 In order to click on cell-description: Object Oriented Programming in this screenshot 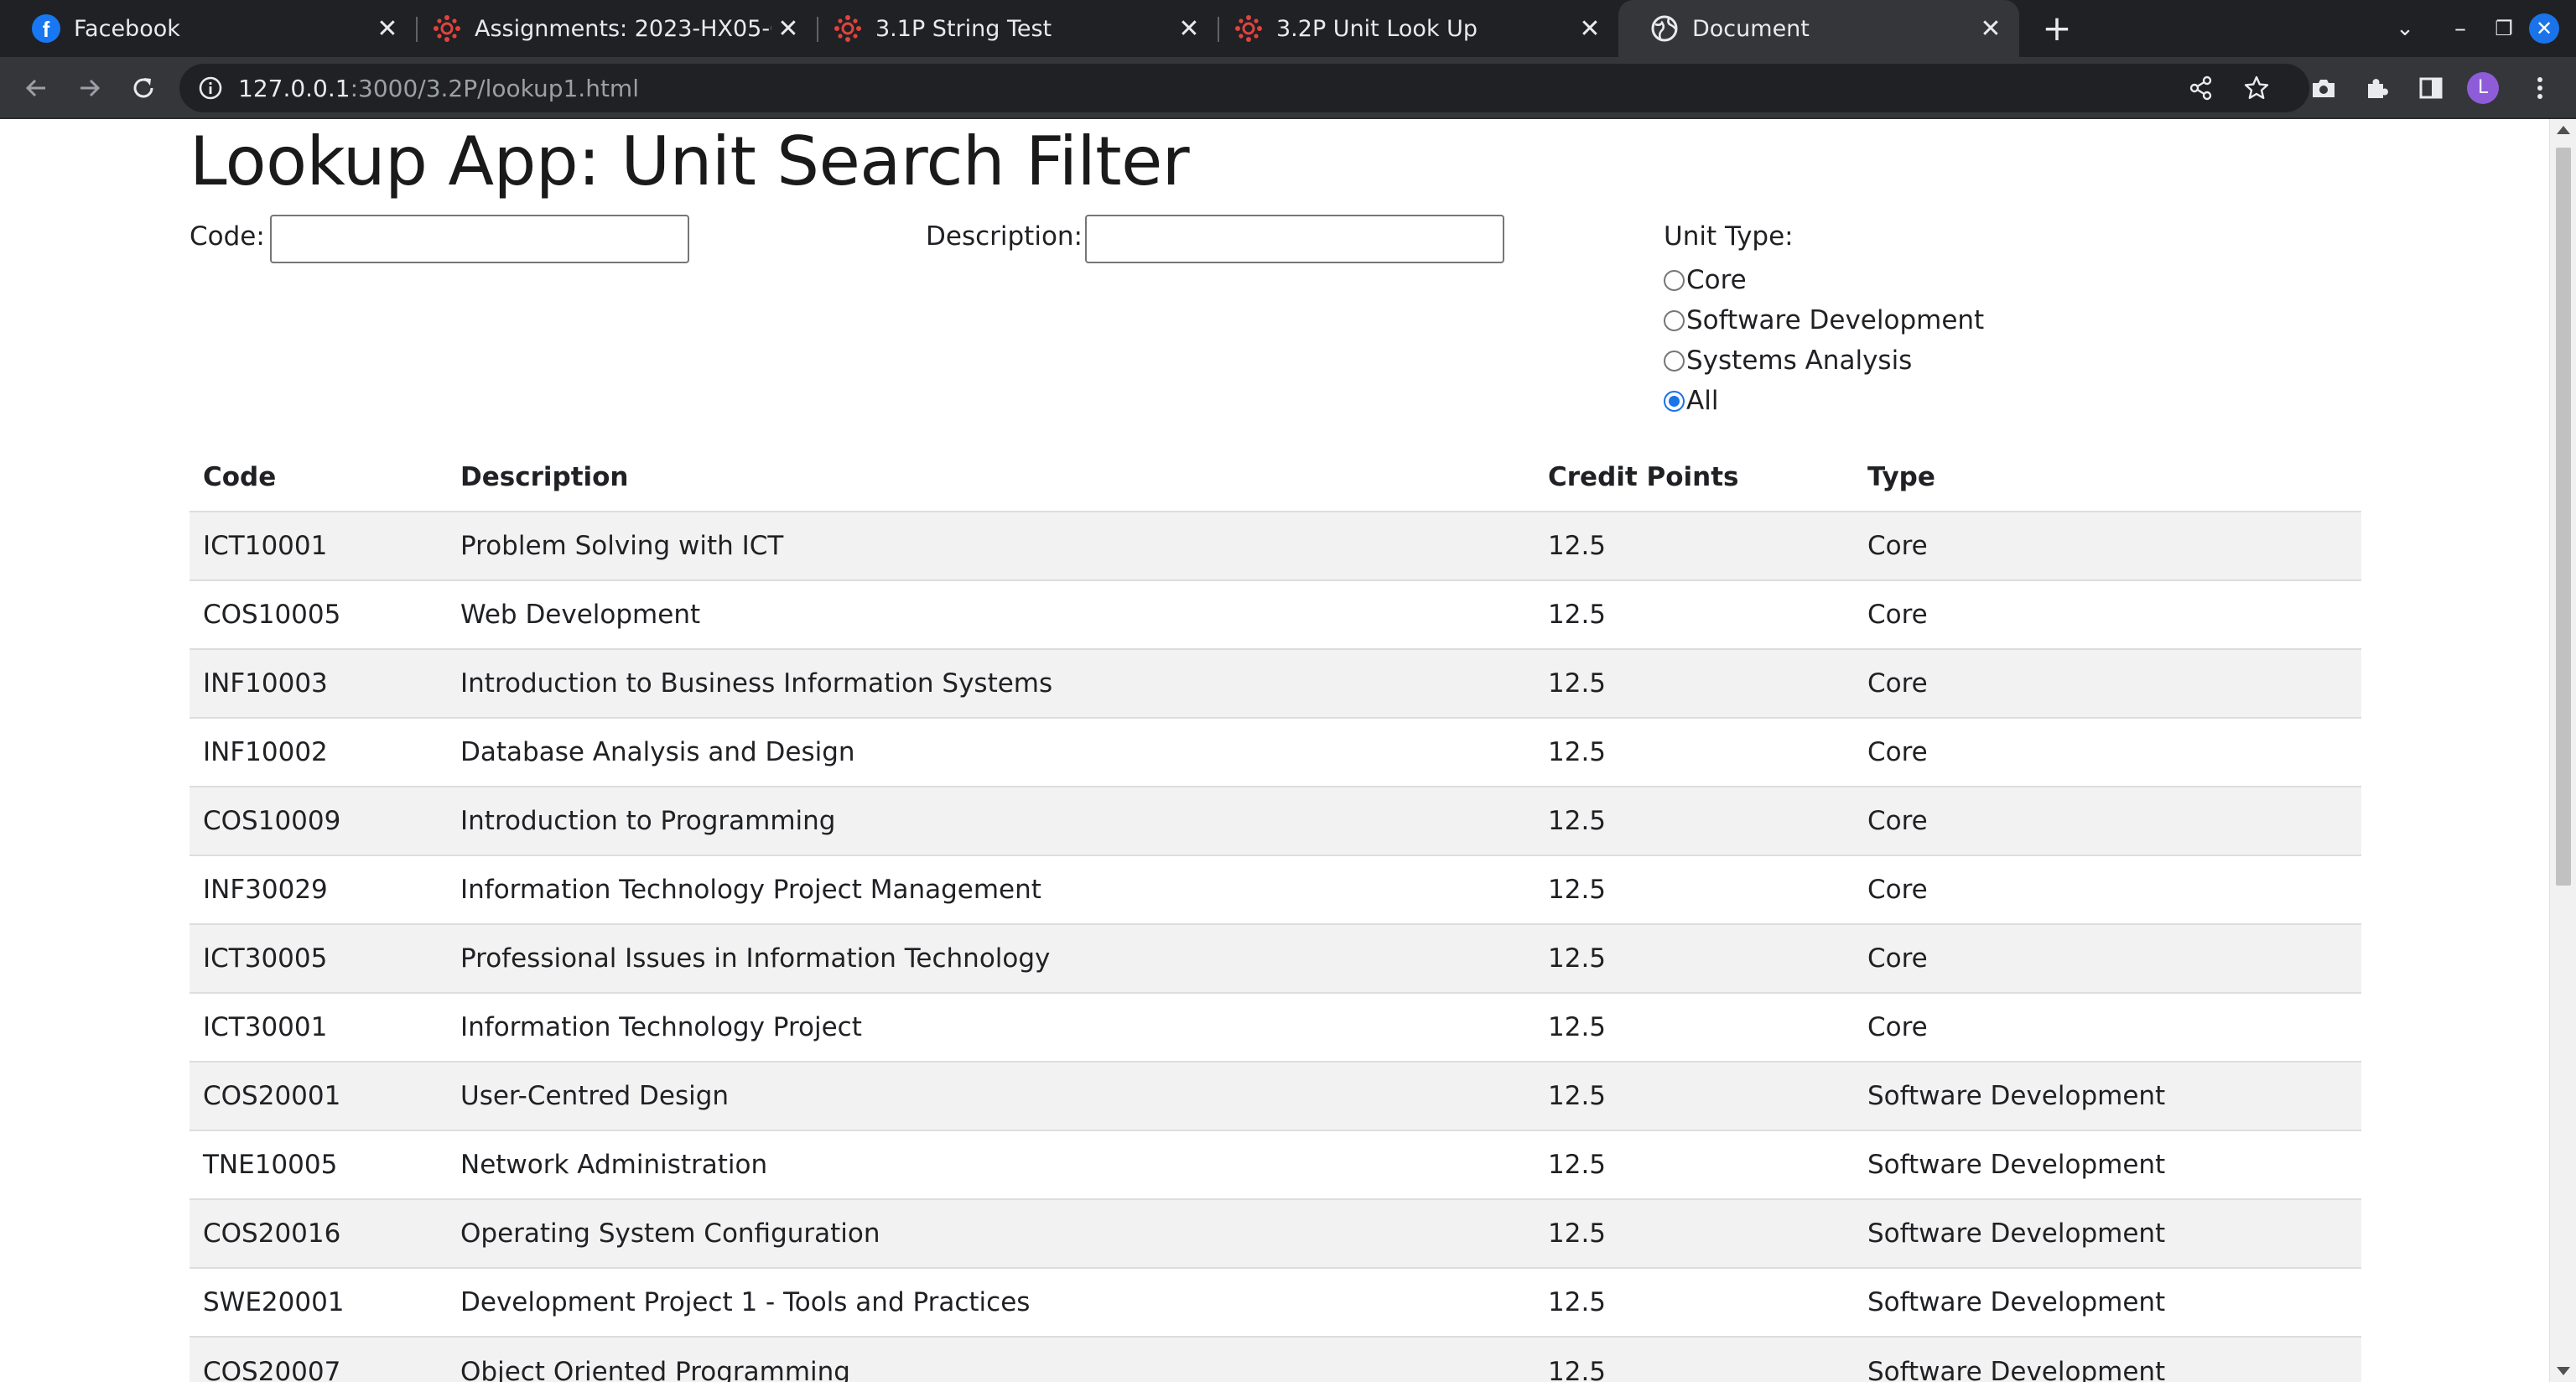, I will do `click(991, 1359)`.